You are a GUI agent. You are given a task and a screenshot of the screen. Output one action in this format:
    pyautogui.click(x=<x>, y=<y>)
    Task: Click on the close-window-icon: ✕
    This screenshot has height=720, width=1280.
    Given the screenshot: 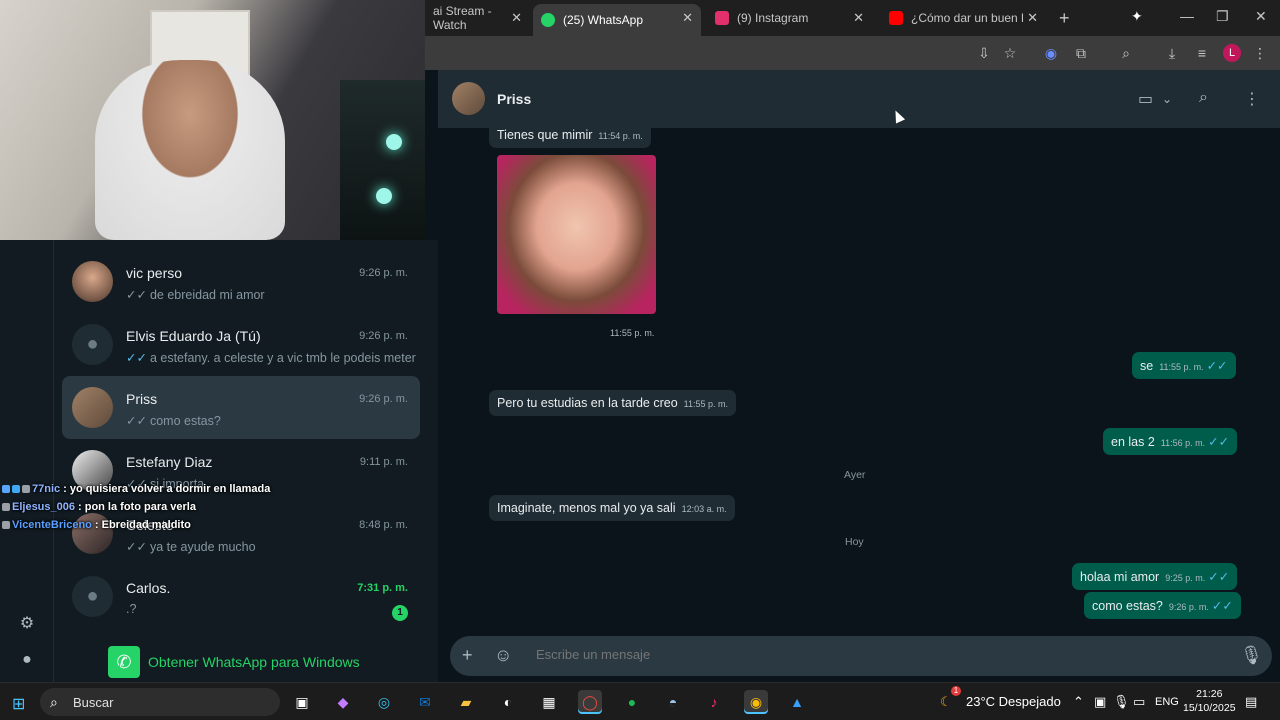 What is the action you would take?
    pyautogui.click(x=1261, y=16)
    